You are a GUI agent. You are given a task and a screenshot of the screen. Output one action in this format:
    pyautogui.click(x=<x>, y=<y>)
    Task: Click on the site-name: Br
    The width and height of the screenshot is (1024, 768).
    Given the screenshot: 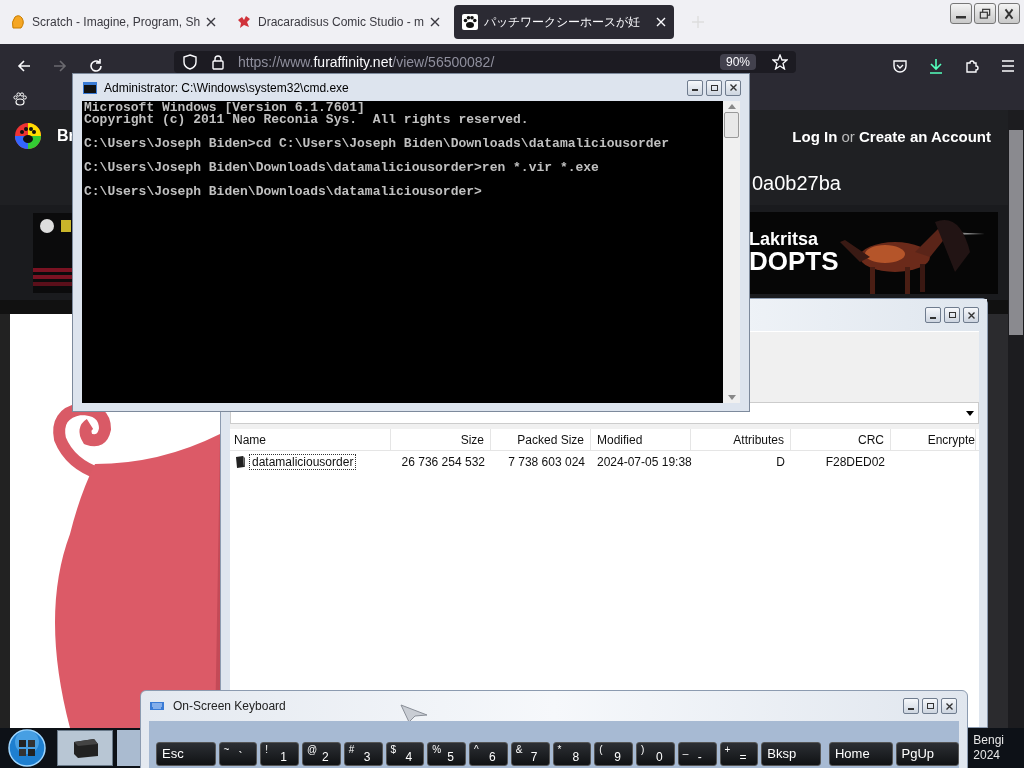 What is the action you would take?
    pyautogui.click(x=66, y=136)
    